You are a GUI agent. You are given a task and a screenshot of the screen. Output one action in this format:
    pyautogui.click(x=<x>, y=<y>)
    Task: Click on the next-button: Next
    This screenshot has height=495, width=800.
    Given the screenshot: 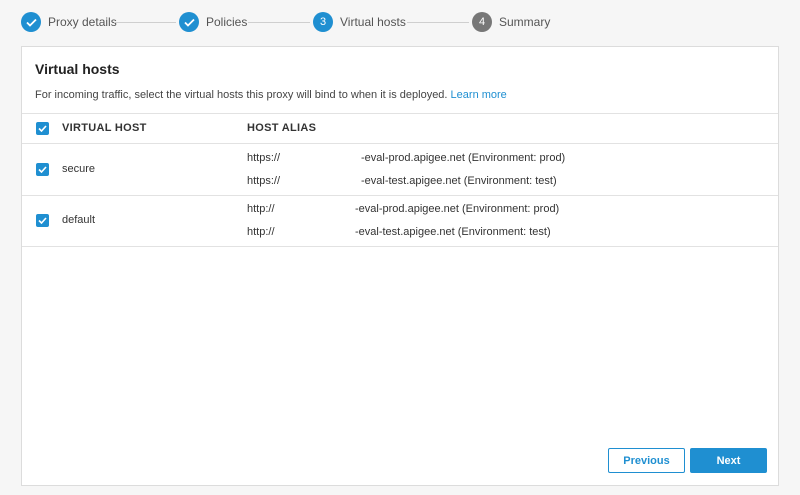 What is the action you would take?
    pyautogui.click(x=728, y=460)
    